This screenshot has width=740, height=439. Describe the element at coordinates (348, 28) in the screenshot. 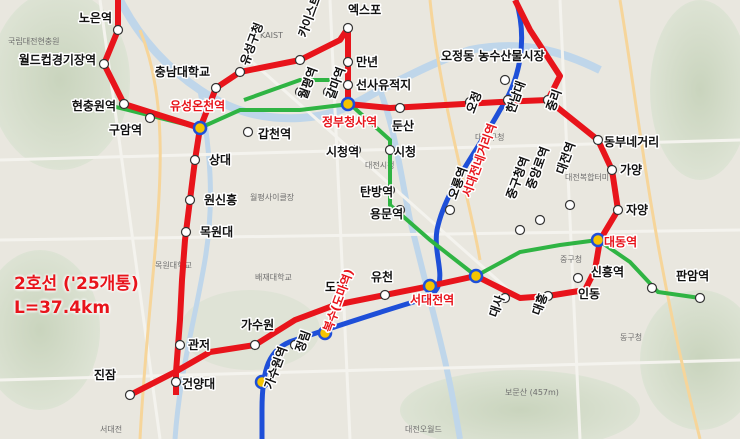

I see `station-dot-expo` at that location.